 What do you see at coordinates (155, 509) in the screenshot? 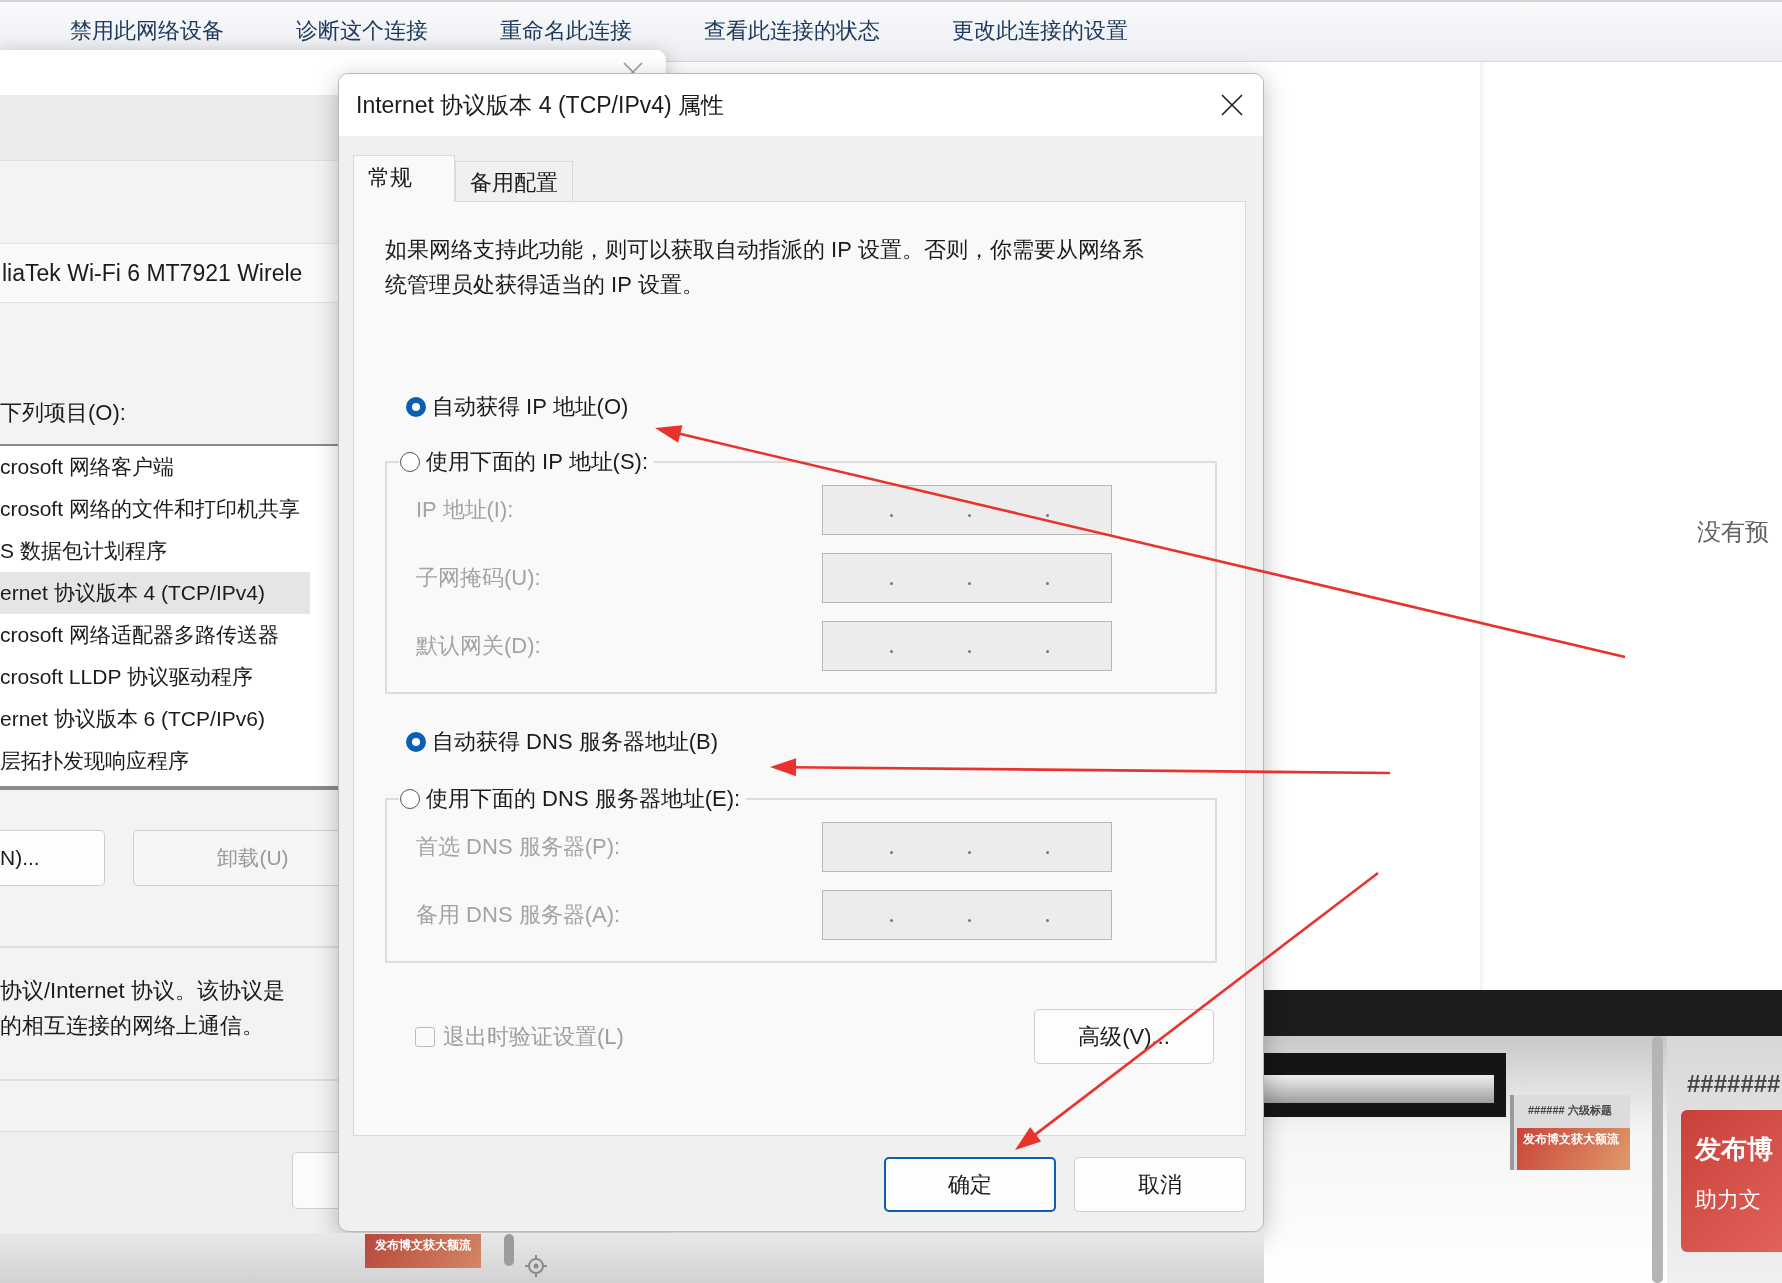
I see `list-item: crosoft 网络的文件和打印机共享` at bounding box center [155, 509].